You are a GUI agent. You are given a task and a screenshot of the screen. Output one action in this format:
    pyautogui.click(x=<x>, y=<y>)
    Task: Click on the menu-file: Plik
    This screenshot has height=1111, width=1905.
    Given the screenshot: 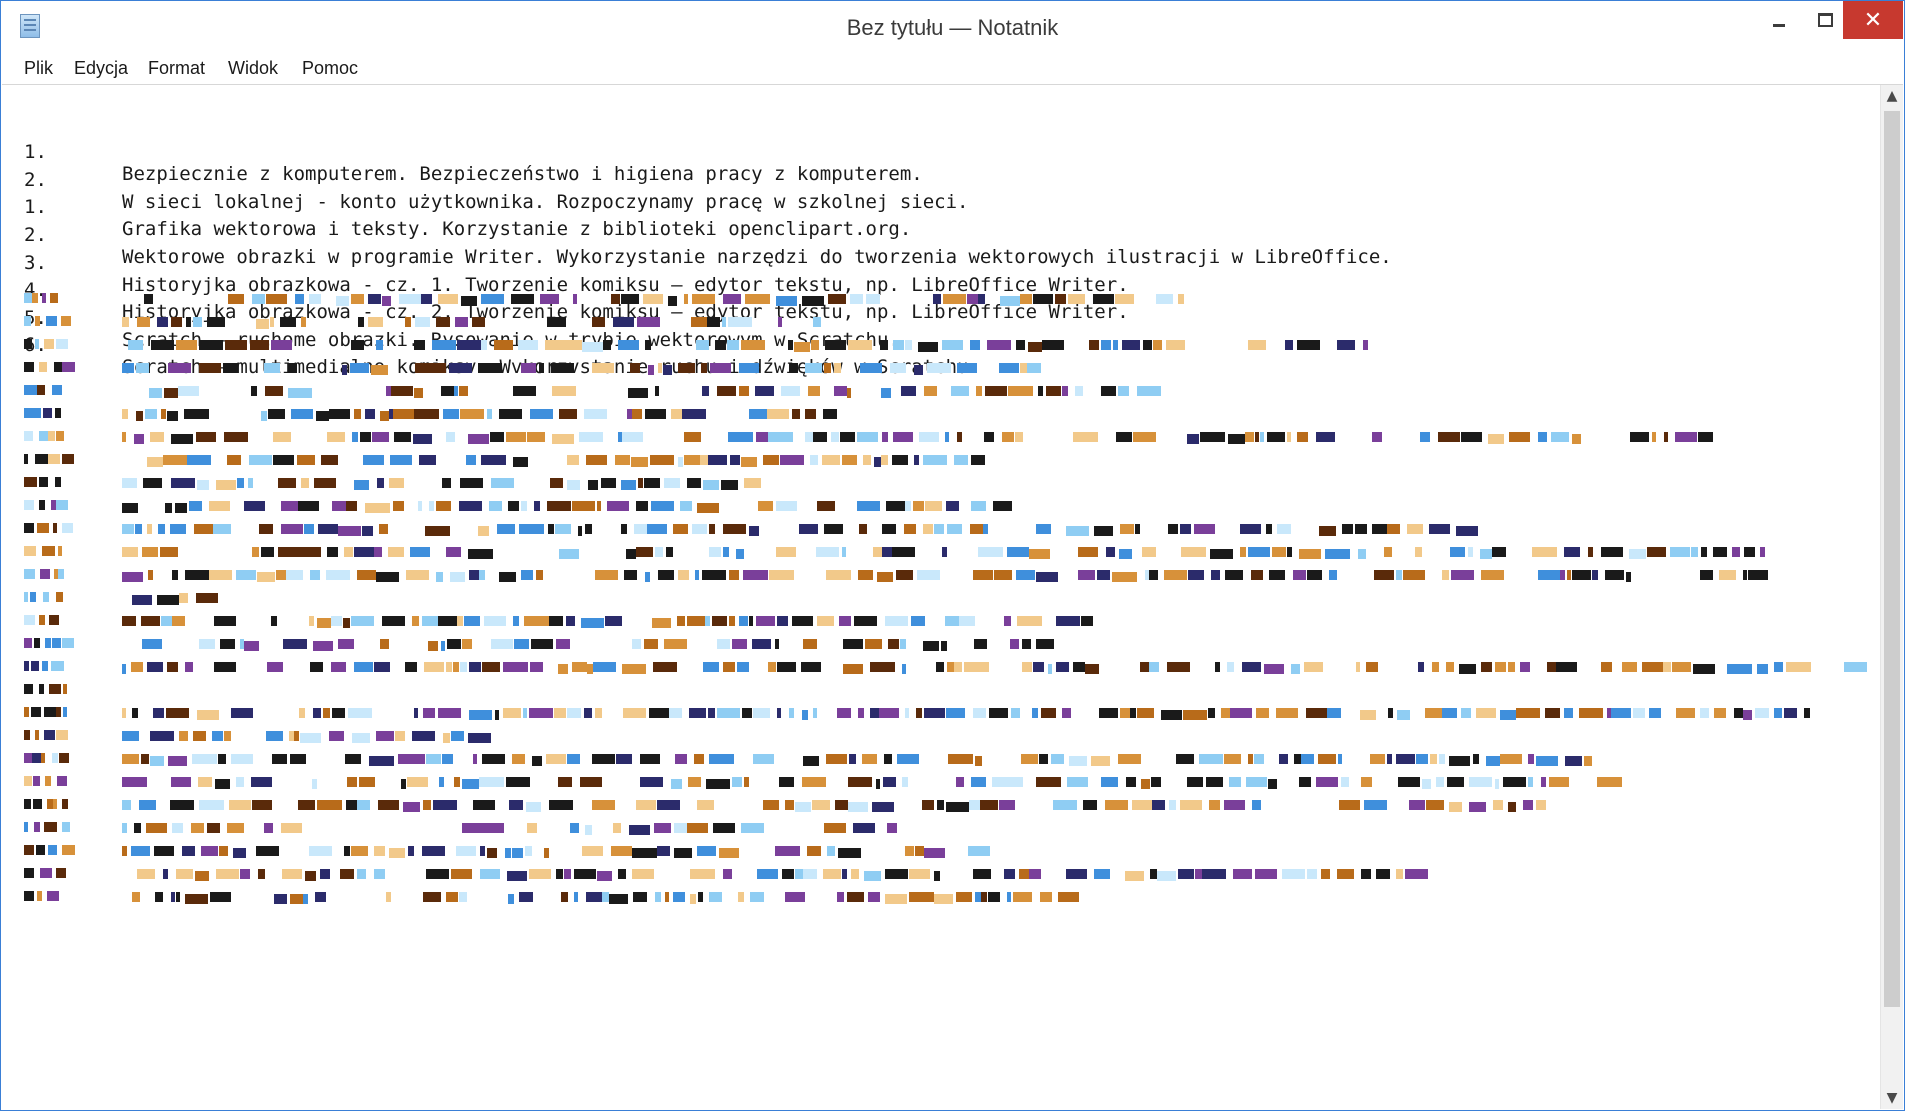 What is the action you would take?
    pyautogui.click(x=38, y=68)
    